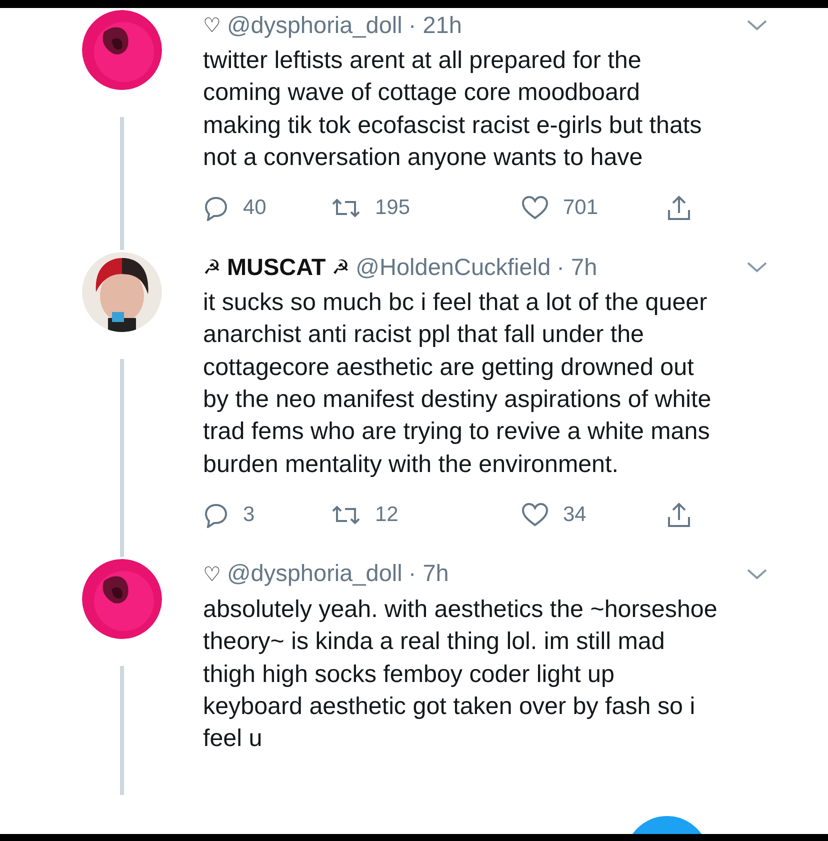 The image size is (828, 841). What do you see at coordinates (276, 267) in the screenshot?
I see `display-name: MUSCAT` at bounding box center [276, 267].